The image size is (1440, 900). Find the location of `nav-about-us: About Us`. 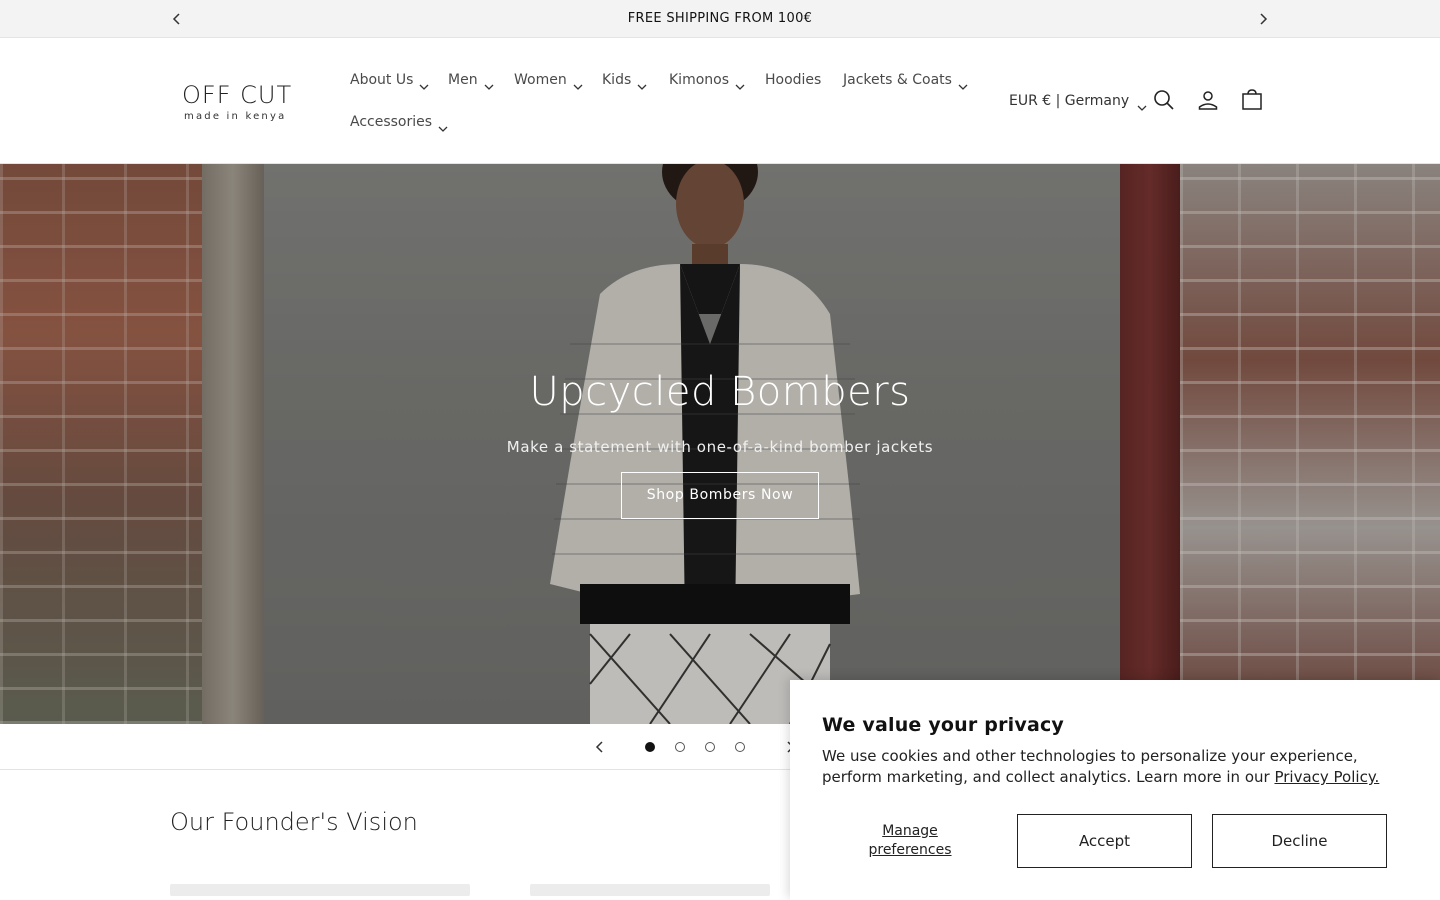

nav-about-us: About Us is located at coordinates (389, 80).